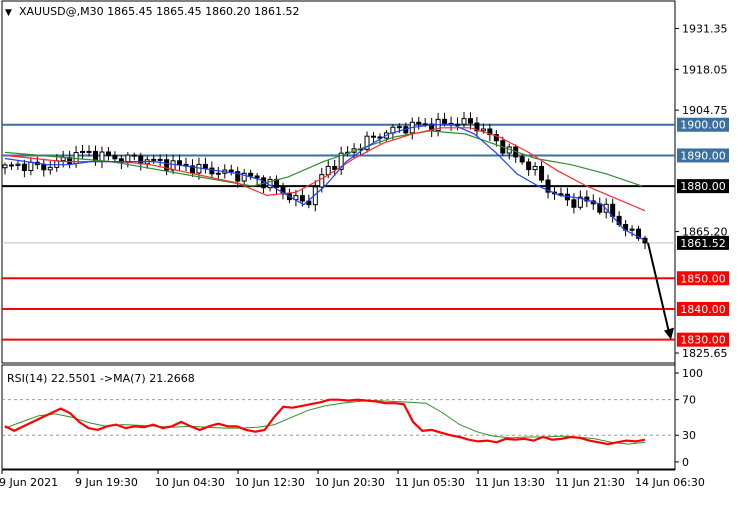 Image resolution: width=740 pixels, height=511 pixels. Describe the element at coordinates (705, 110) in the screenshot. I see `price-tick-label-1904.75: 1904.75` at that location.